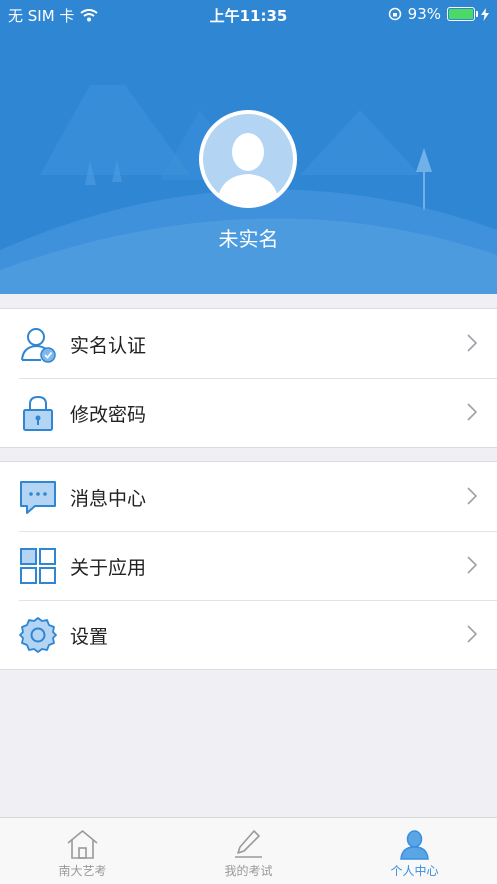 The image size is (497, 884). Describe the element at coordinates (414, 871) in the screenshot. I see `tab-label: 个人中心` at that location.